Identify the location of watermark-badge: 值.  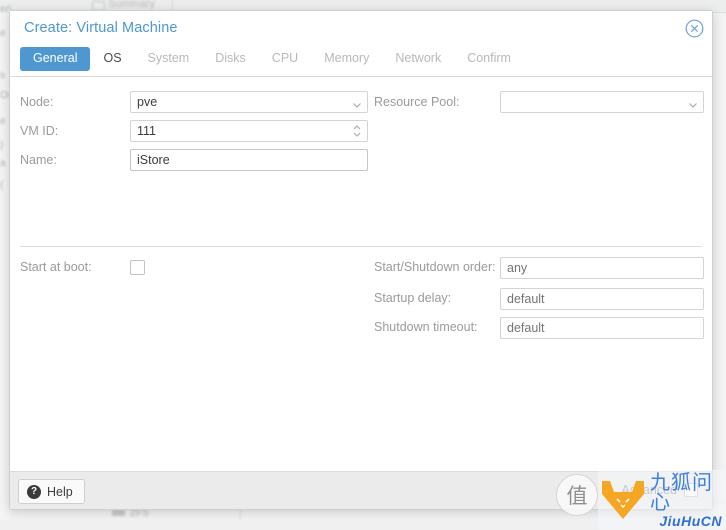
(577, 495).